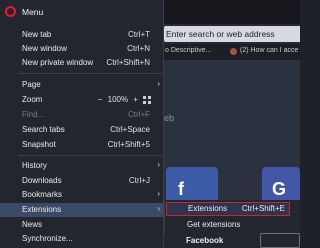 This screenshot has height=248, width=320. I want to click on menu-item-label: New window, so click(44, 48).